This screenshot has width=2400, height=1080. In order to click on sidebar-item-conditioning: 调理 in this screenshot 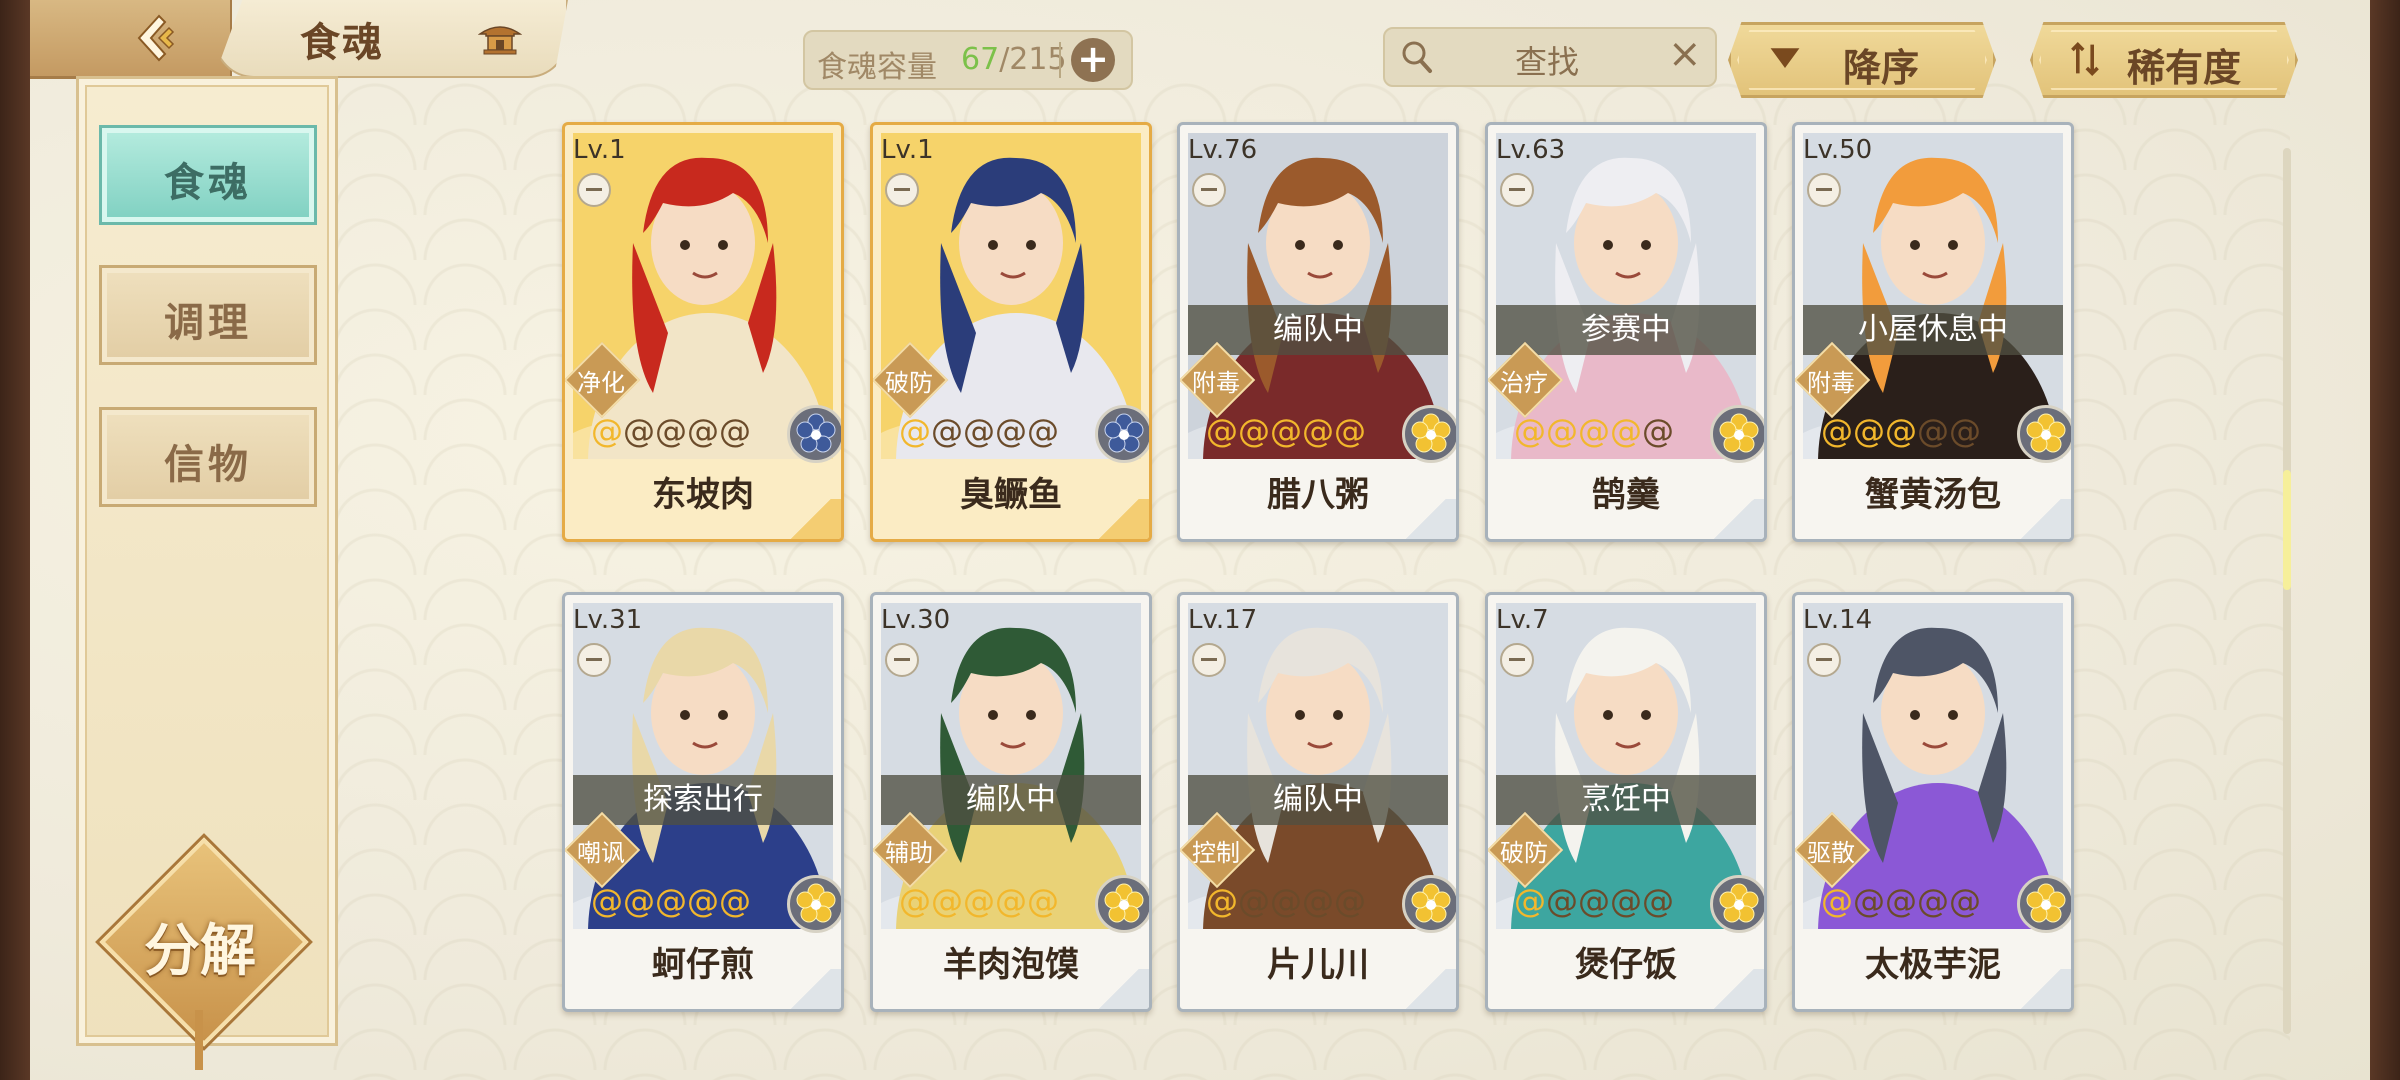, I will do `click(208, 315)`.